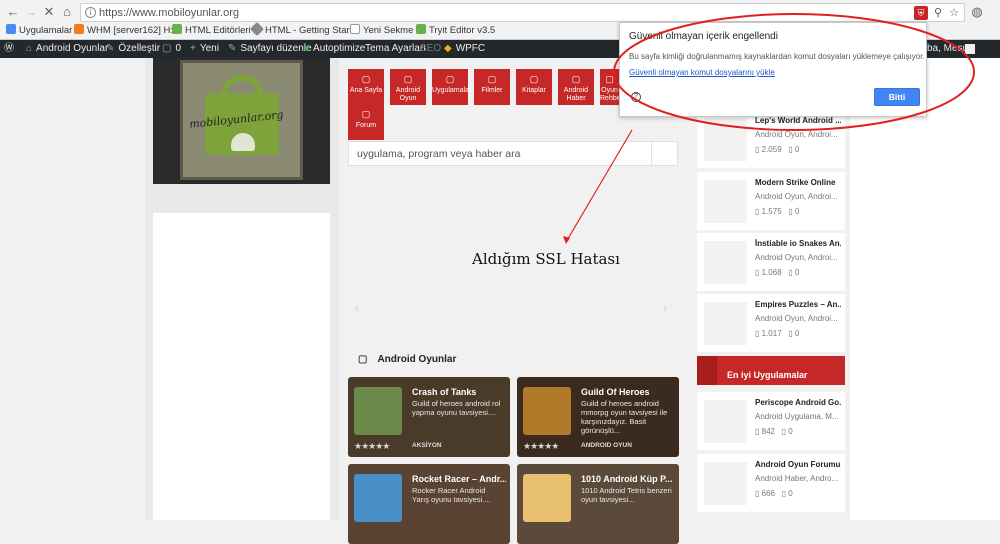  I want to click on wp-wpfc: ◆ WPFC, so click(464, 49).